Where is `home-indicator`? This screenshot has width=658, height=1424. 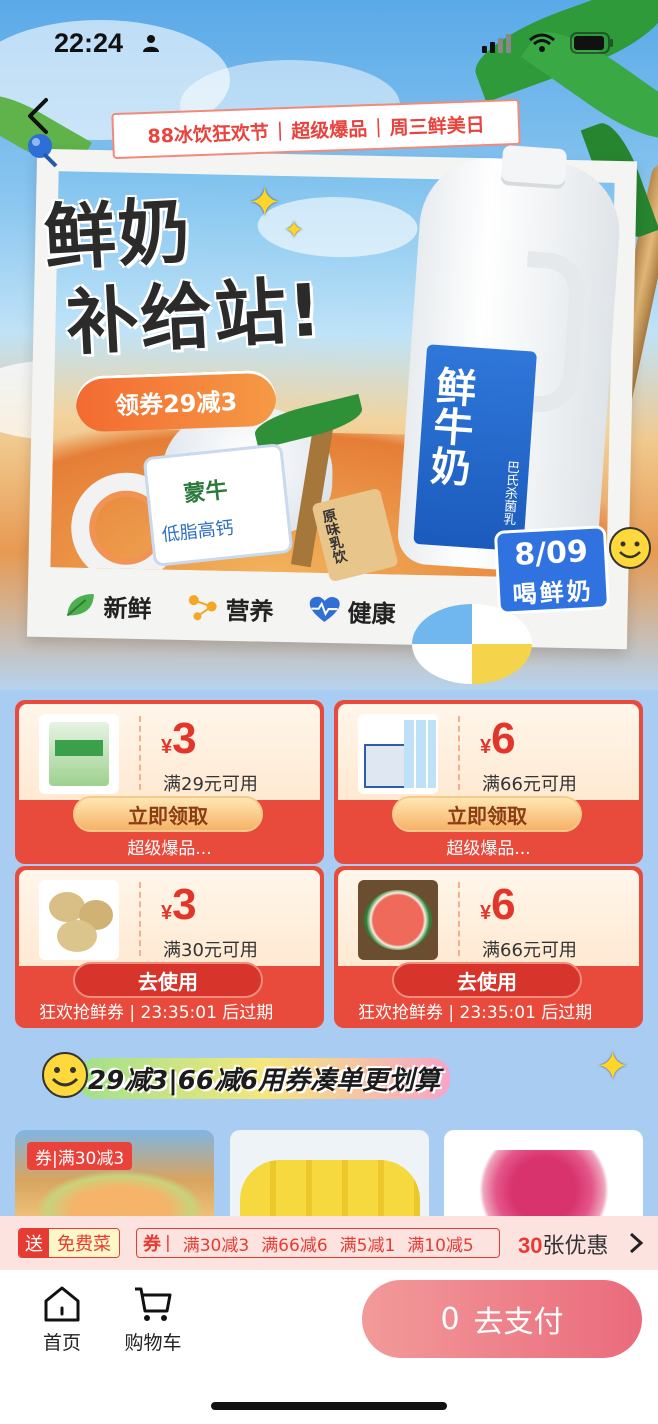 home-indicator is located at coordinates (329, 1406).